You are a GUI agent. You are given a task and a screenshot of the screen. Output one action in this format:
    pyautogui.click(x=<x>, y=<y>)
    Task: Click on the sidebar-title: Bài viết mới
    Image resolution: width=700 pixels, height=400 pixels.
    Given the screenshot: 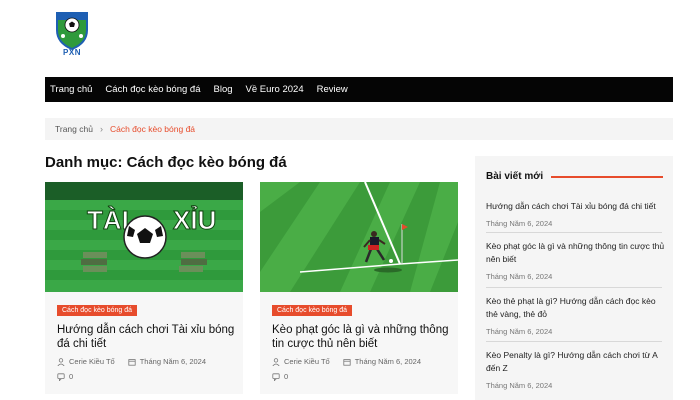 What is the action you would take?
    pyautogui.click(x=515, y=176)
    